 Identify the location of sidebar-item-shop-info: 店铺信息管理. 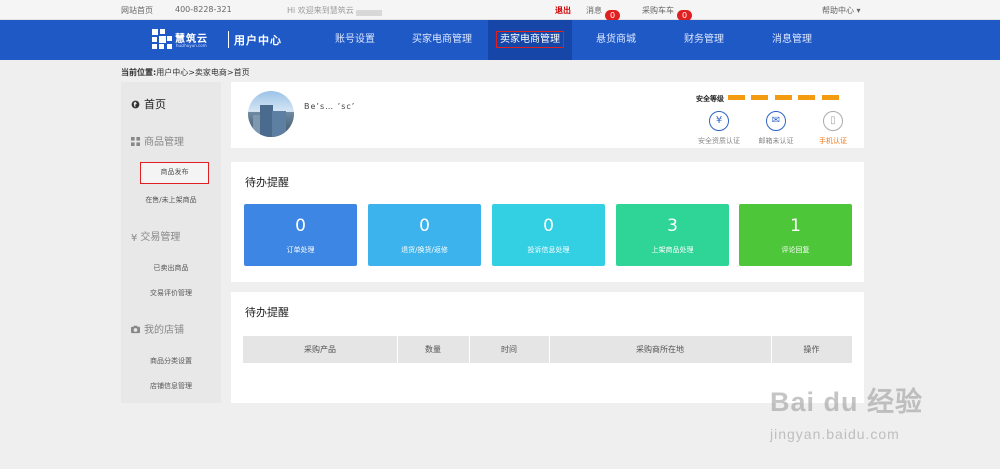
(171, 386).